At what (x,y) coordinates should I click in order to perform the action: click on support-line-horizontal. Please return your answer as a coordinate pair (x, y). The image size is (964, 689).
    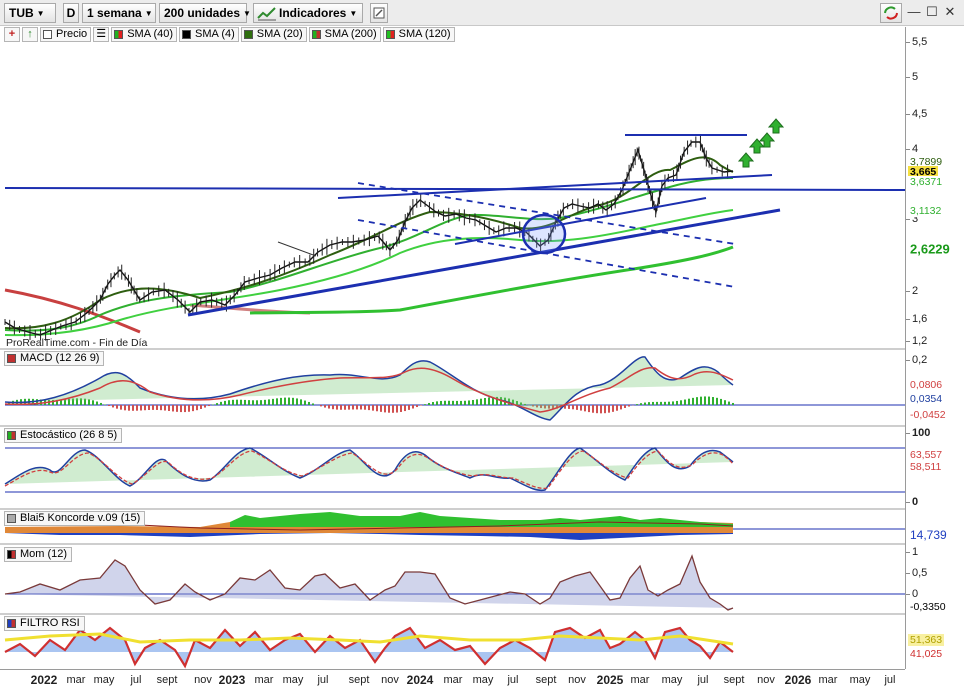
    Looking at the image, I should click on (454, 189).